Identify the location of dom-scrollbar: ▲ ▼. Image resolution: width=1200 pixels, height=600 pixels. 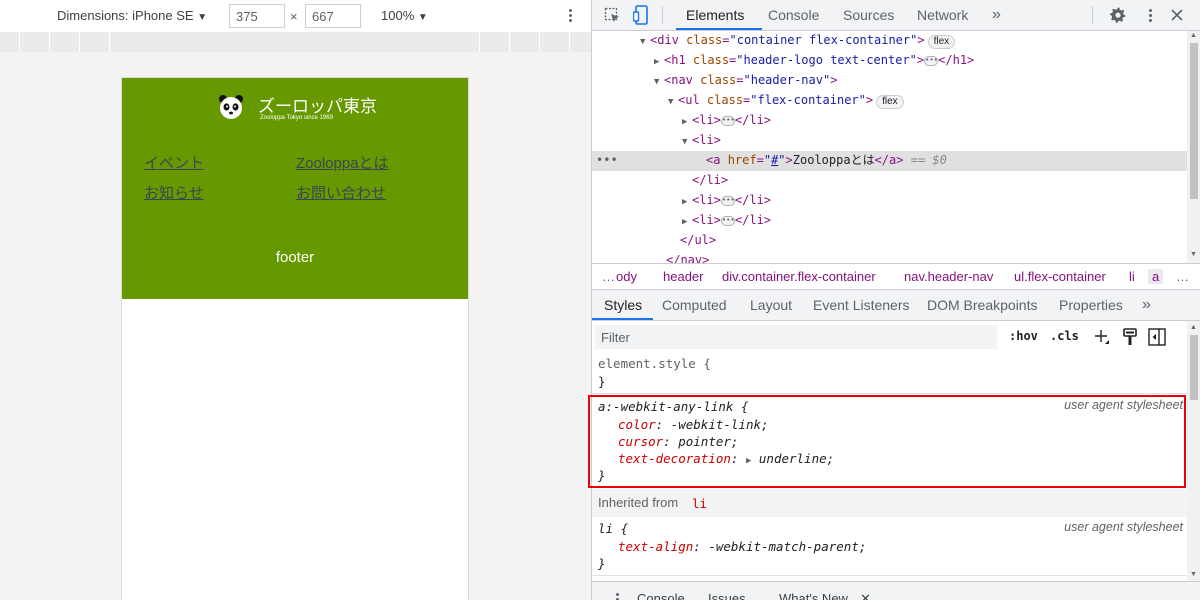
(1193, 147).